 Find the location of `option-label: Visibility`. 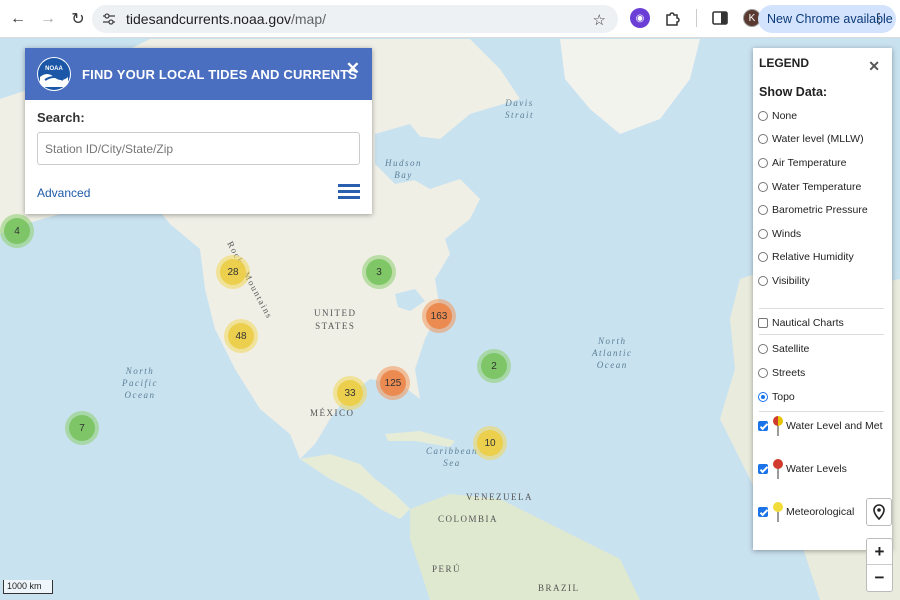

option-label: Visibility is located at coordinates (791, 281).